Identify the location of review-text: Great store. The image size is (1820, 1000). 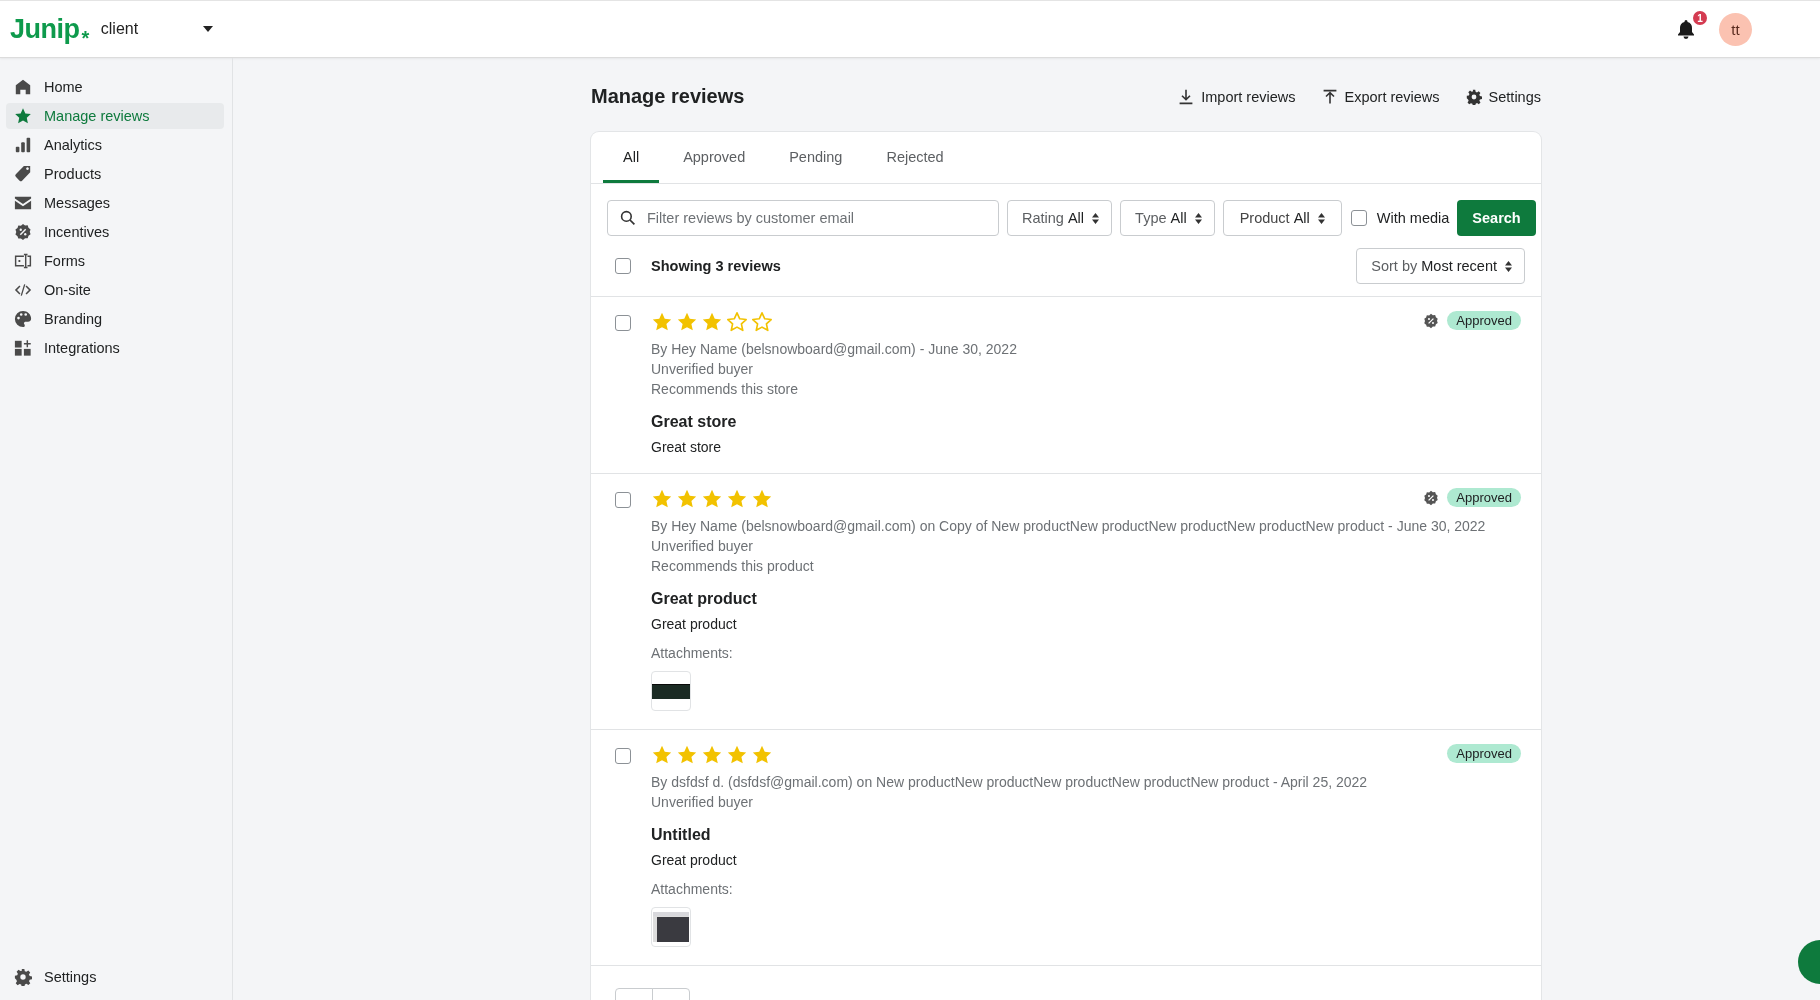
(687, 447).